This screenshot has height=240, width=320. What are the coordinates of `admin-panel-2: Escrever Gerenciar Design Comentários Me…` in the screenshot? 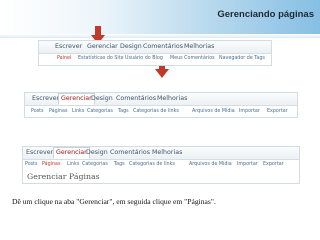 It's located at (161, 105).